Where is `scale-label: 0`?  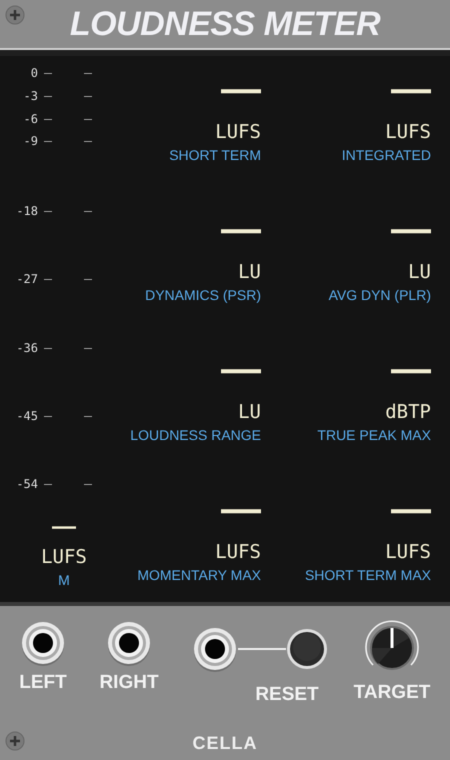
scale-label: 0 is located at coordinates (34, 73).